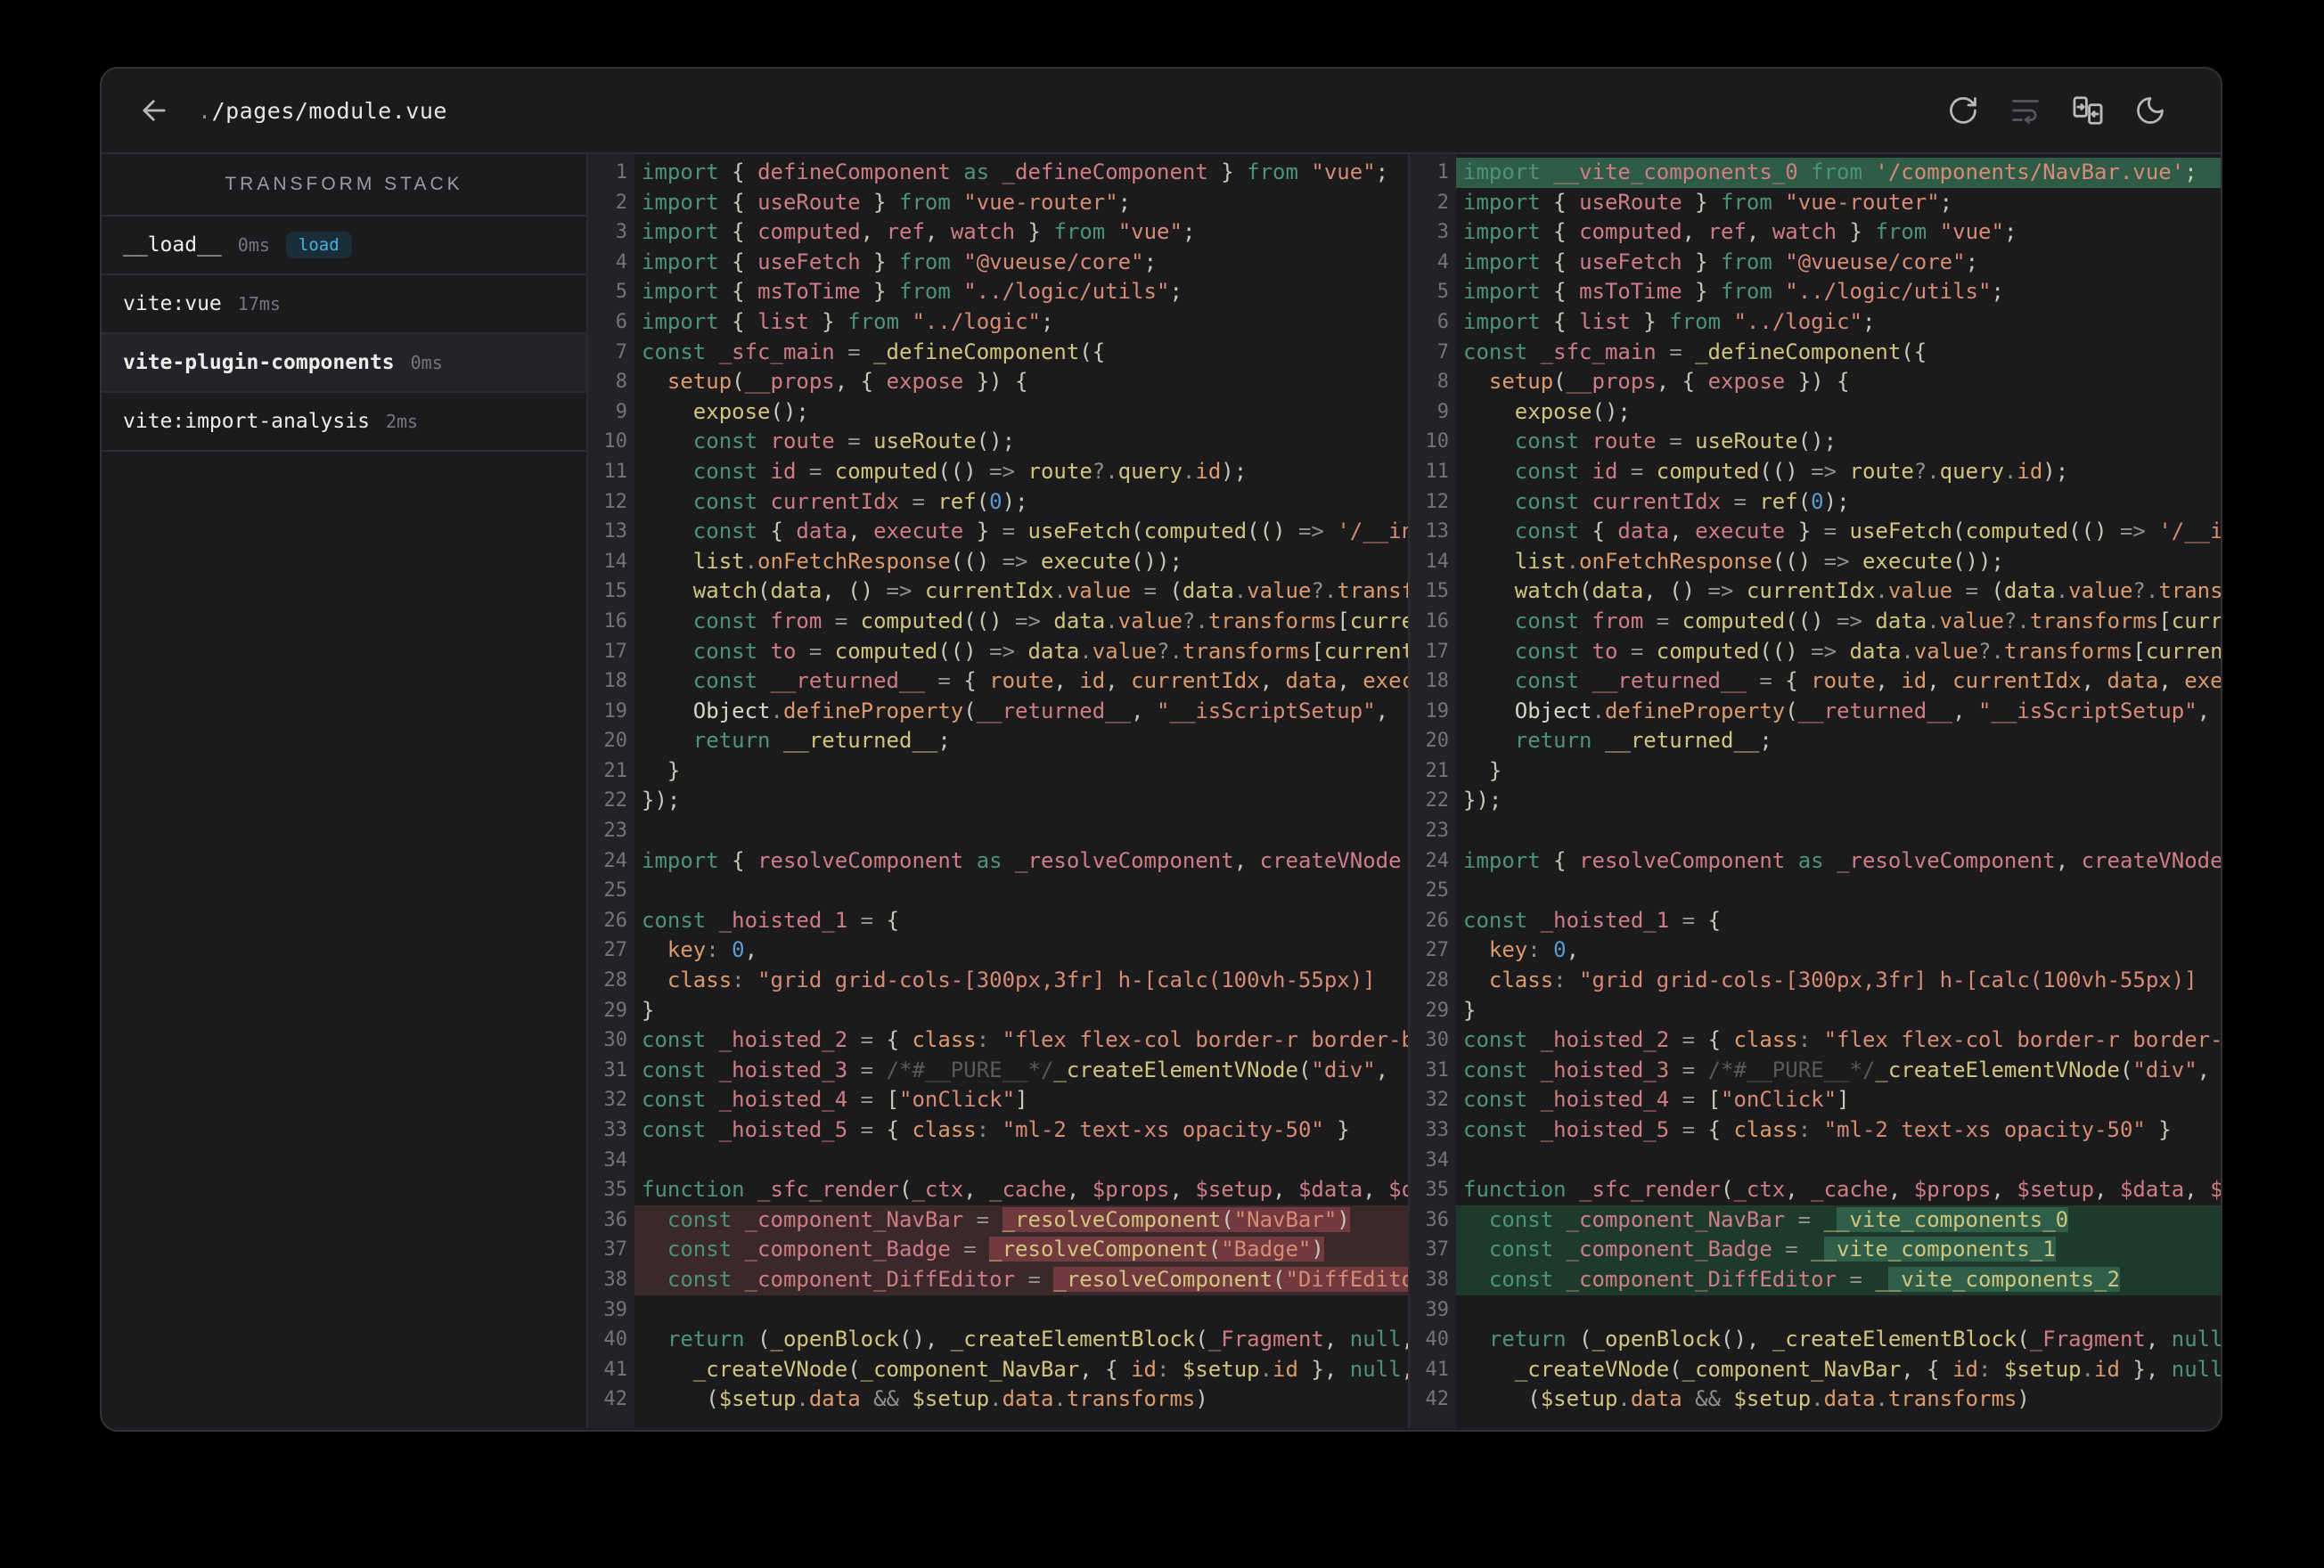 This screenshot has width=2324, height=1568. I want to click on code-line: 21 }, so click(998, 771).